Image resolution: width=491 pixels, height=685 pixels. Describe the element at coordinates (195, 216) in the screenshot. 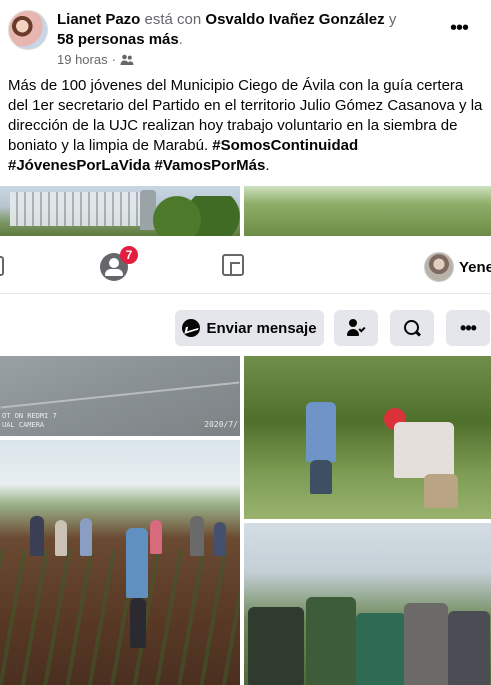

I see `trees-shape` at that location.